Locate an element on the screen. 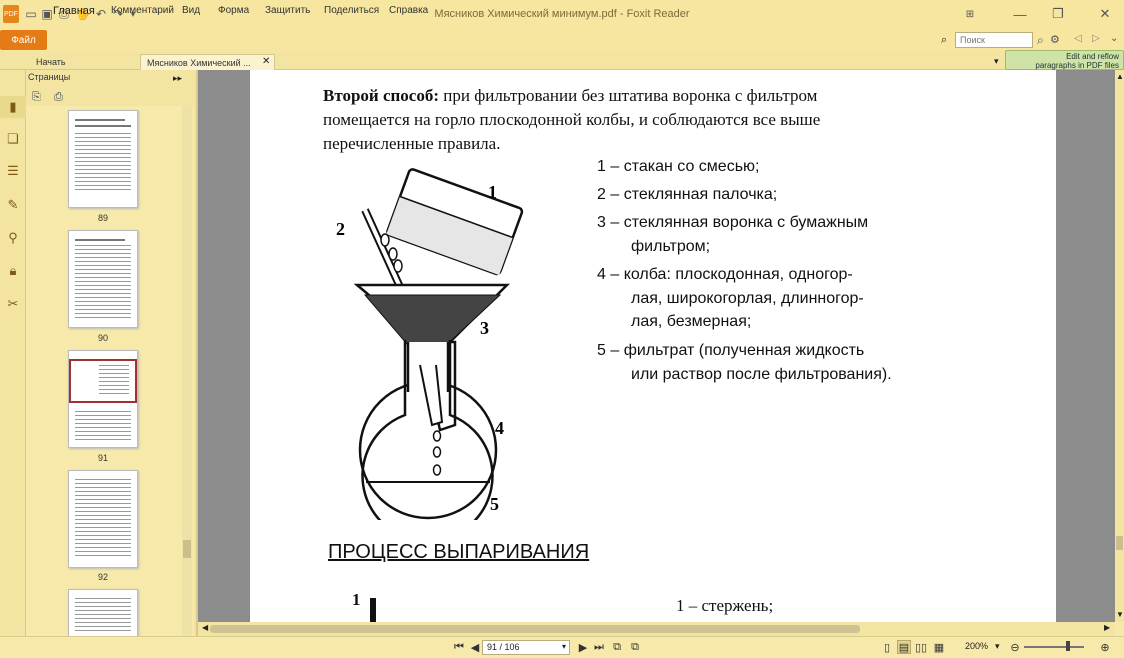 This screenshot has height=658, width=1124. figure-label-3: 3 is located at coordinates (484, 328).